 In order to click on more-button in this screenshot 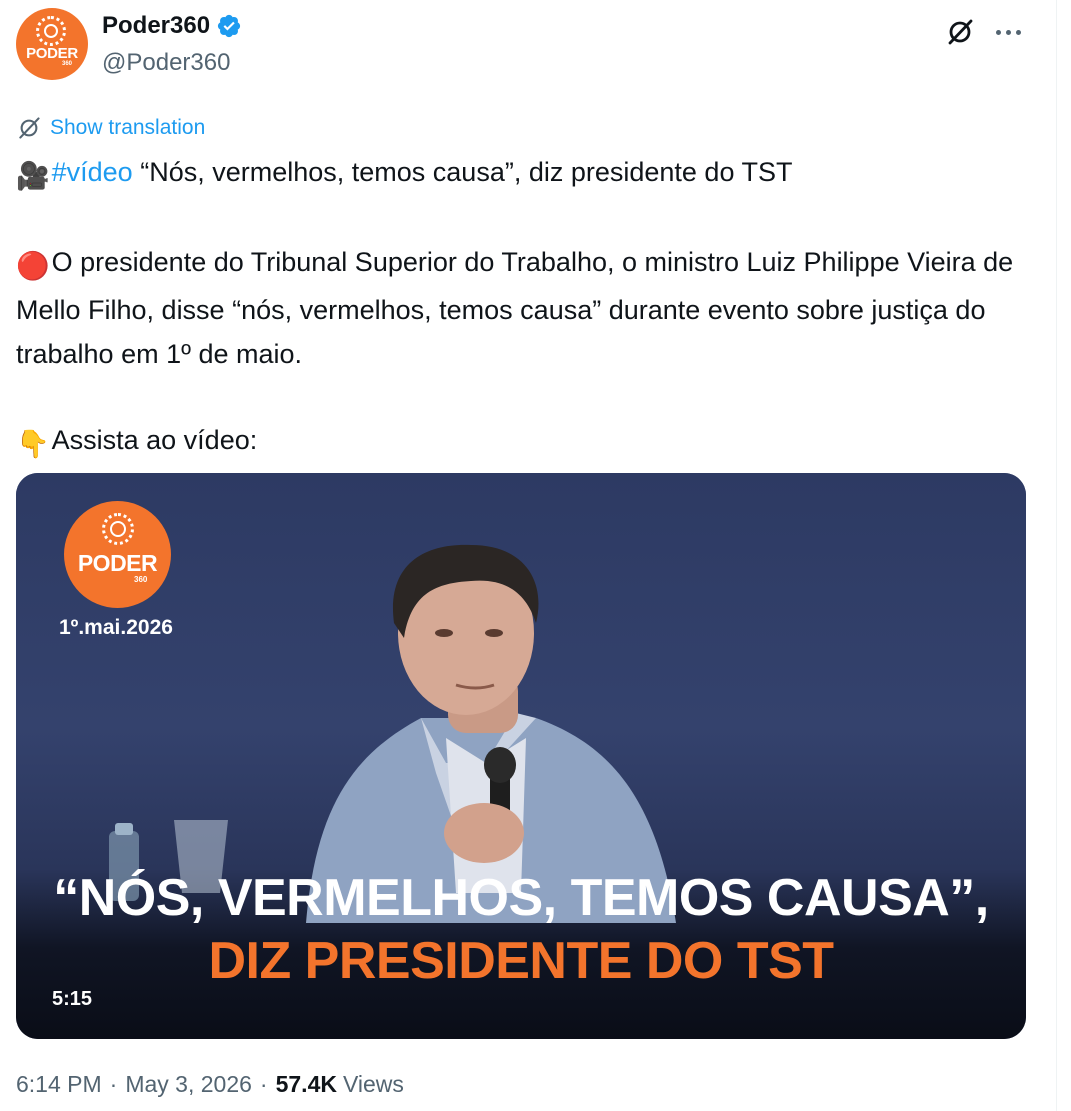, I will do `click(1008, 32)`.